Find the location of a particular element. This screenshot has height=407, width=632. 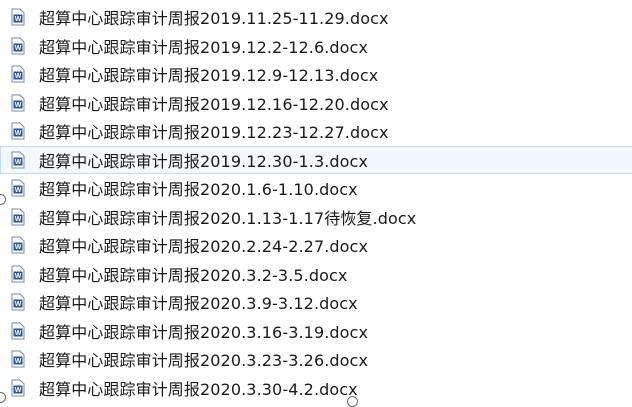

file-name: 超算中心跟踪审计周报2019.12.30-1.3.docx is located at coordinates (203, 160).